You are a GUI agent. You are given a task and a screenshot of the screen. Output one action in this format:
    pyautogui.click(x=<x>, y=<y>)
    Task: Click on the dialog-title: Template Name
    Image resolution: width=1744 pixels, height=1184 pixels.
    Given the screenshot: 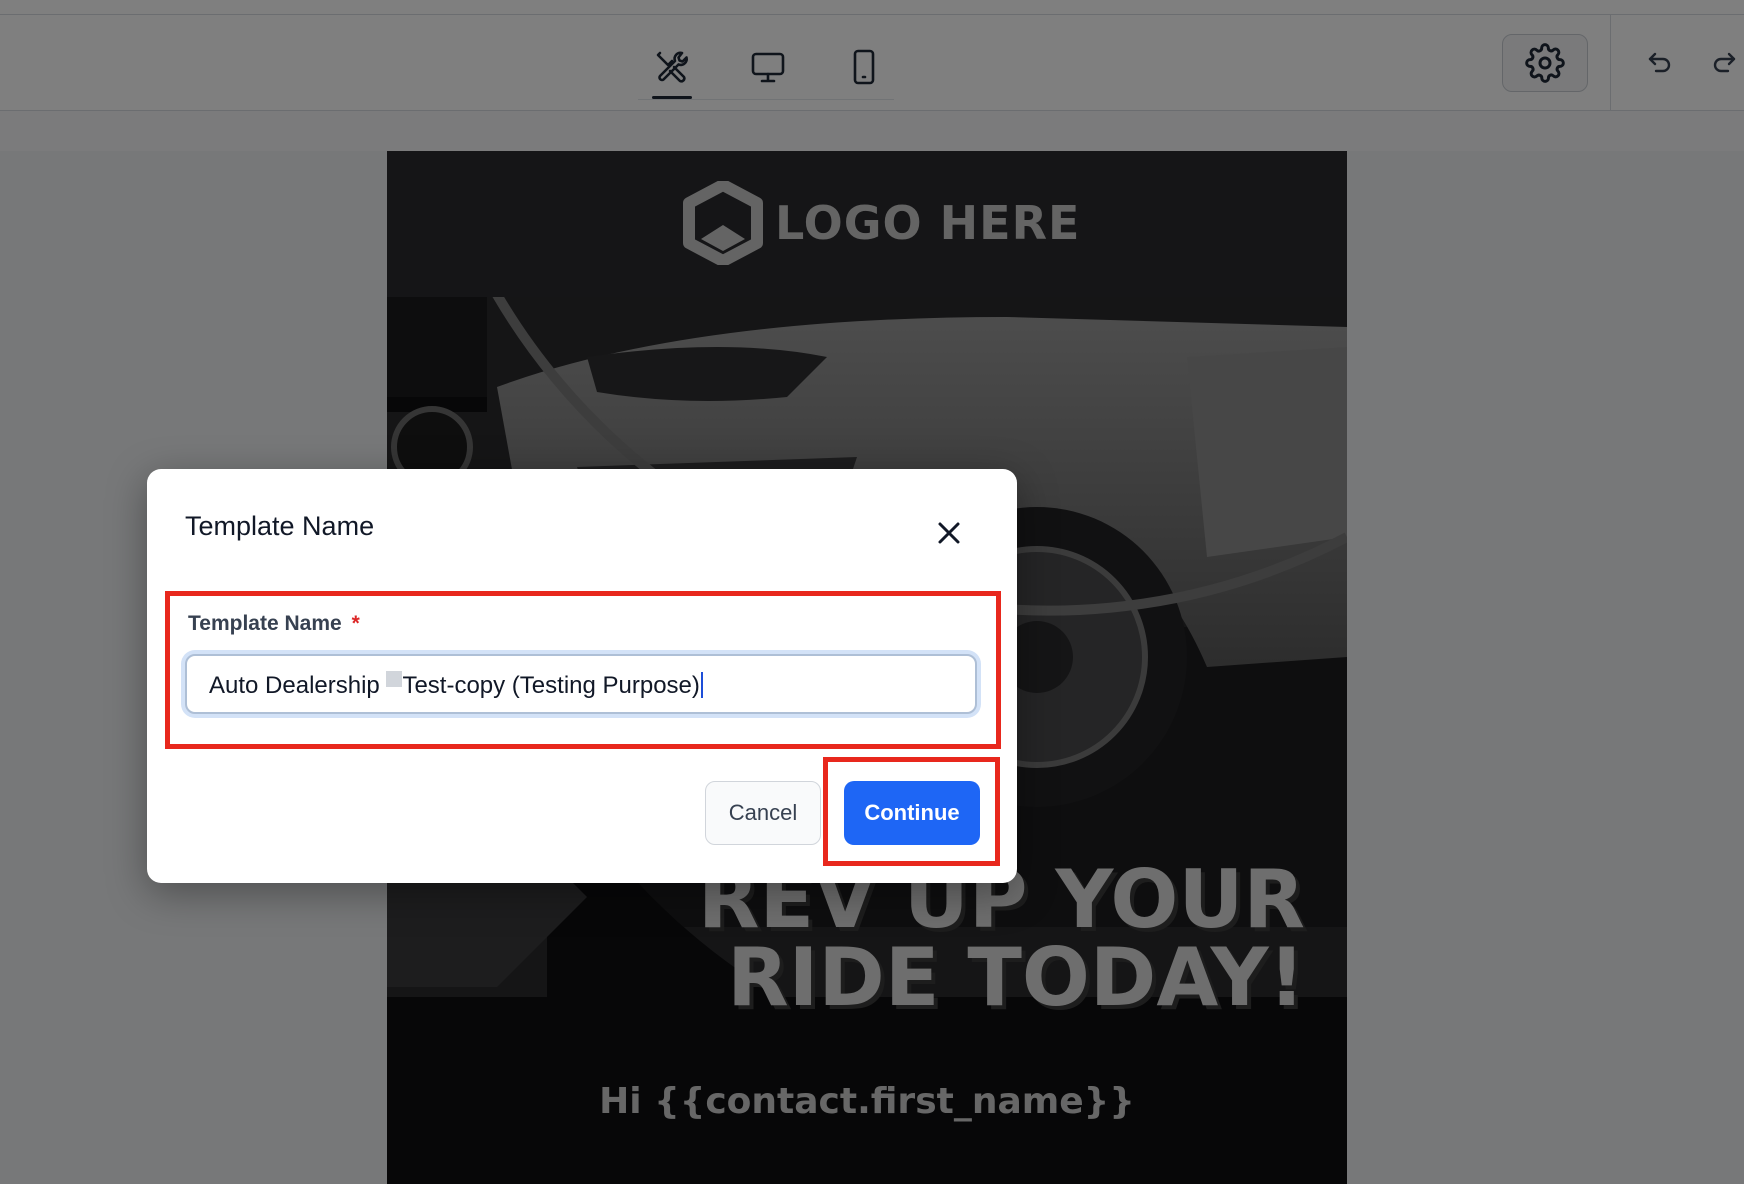 What is the action you would take?
    pyautogui.click(x=280, y=526)
    